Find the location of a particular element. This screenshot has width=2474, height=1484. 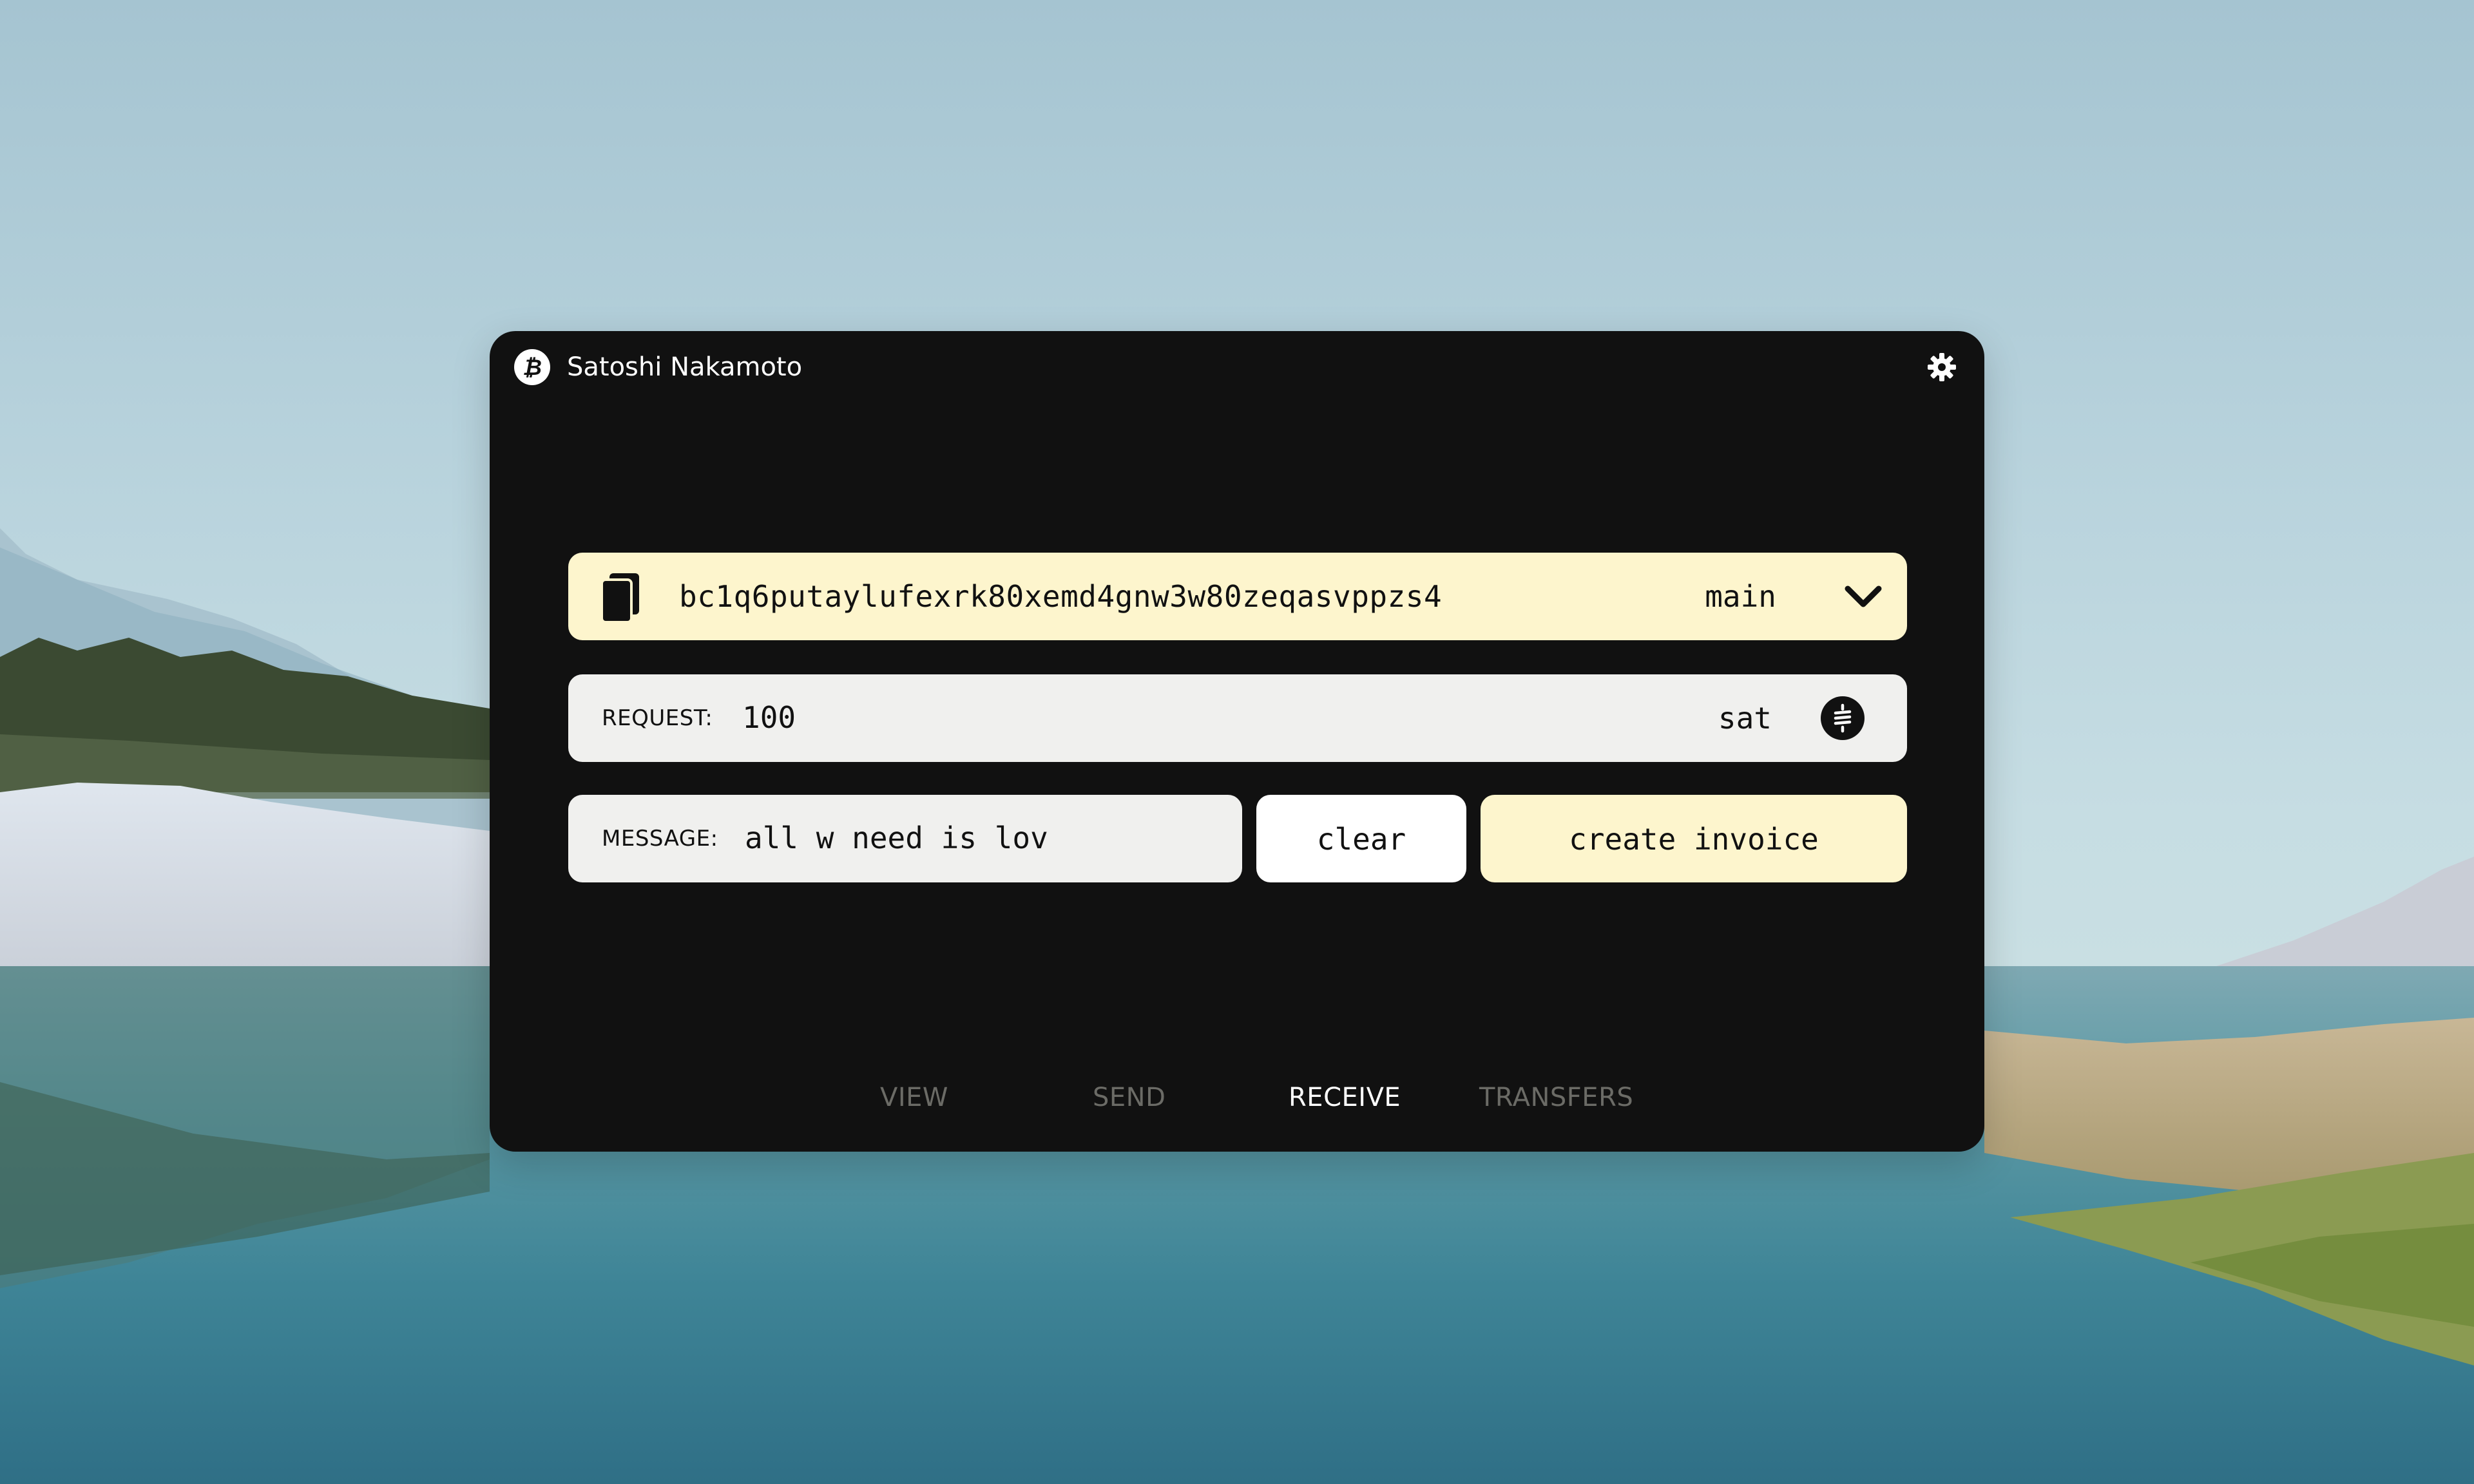

amount-input is located at coordinates (1096, 717).